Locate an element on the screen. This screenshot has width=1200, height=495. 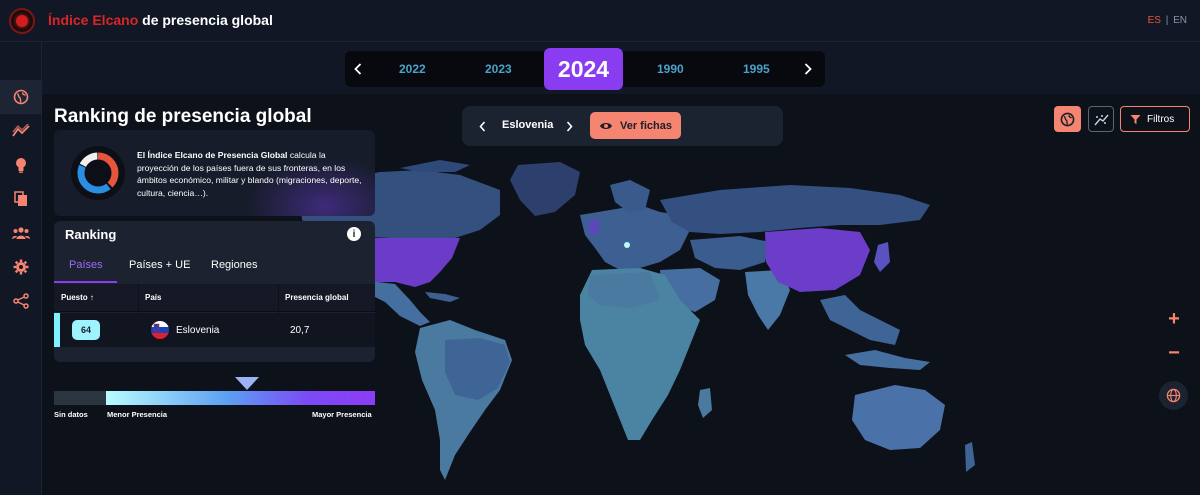
sidebar is located at coordinates (21, 268).